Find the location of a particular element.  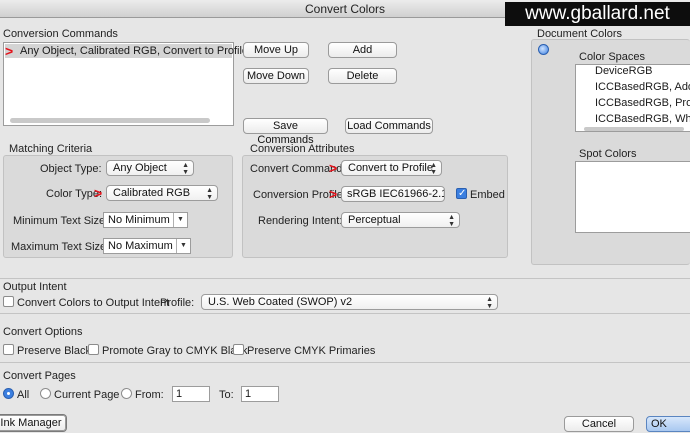

convert-command-popup: Convert to Profile ▲ ▼ is located at coordinates (391, 168).